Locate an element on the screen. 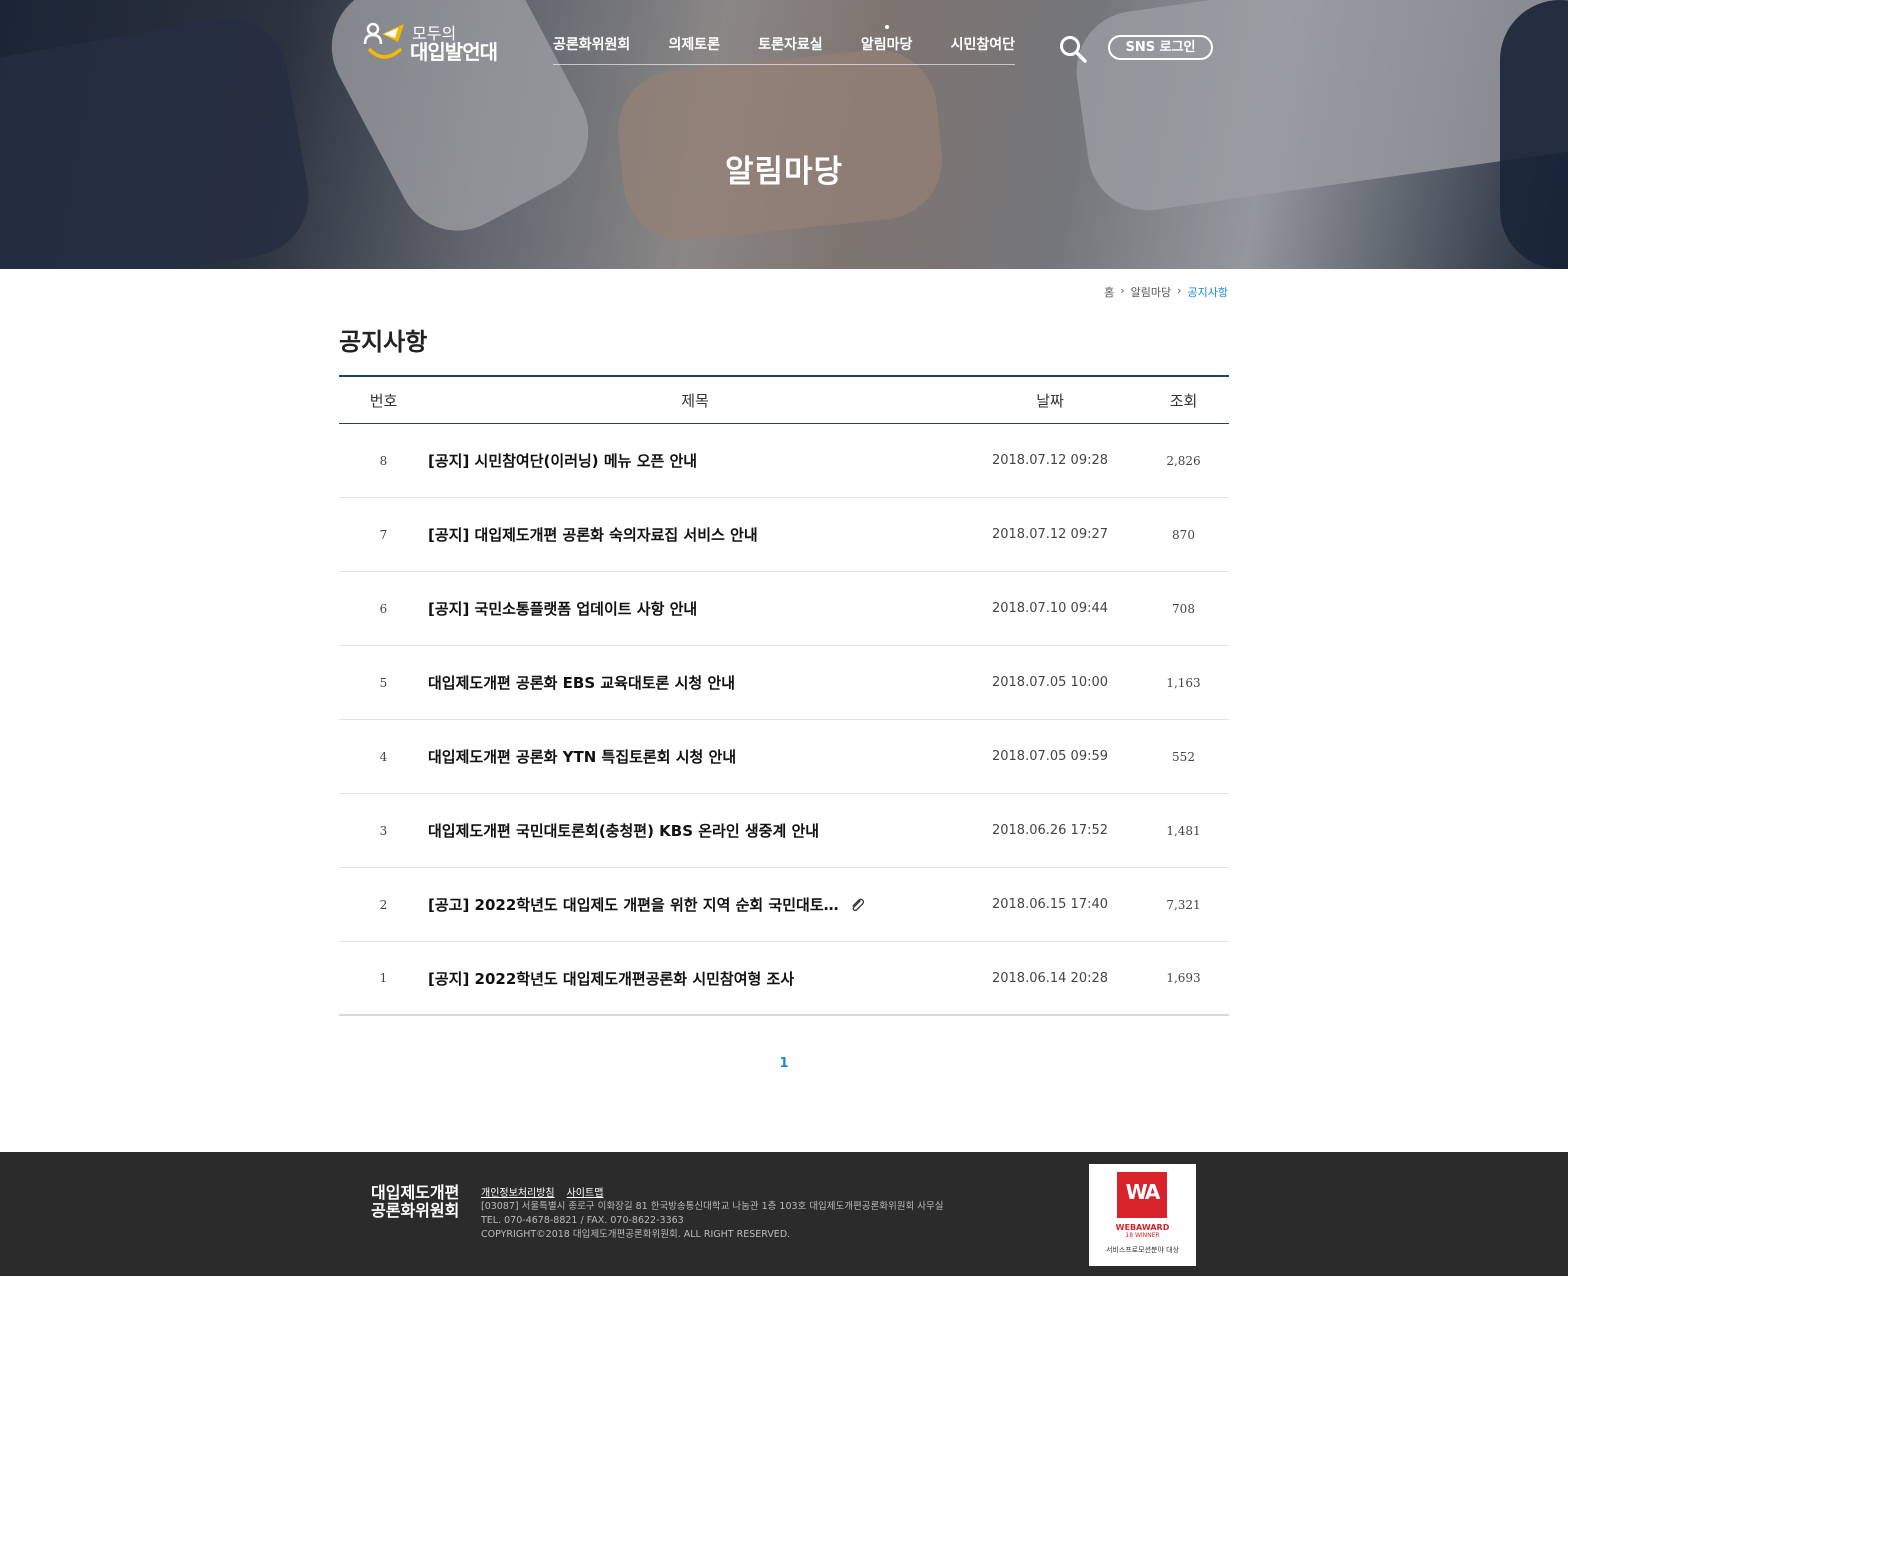 The width and height of the screenshot is (1904, 1550). column-header-views: 조회 is located at coordinates (1183, 400).